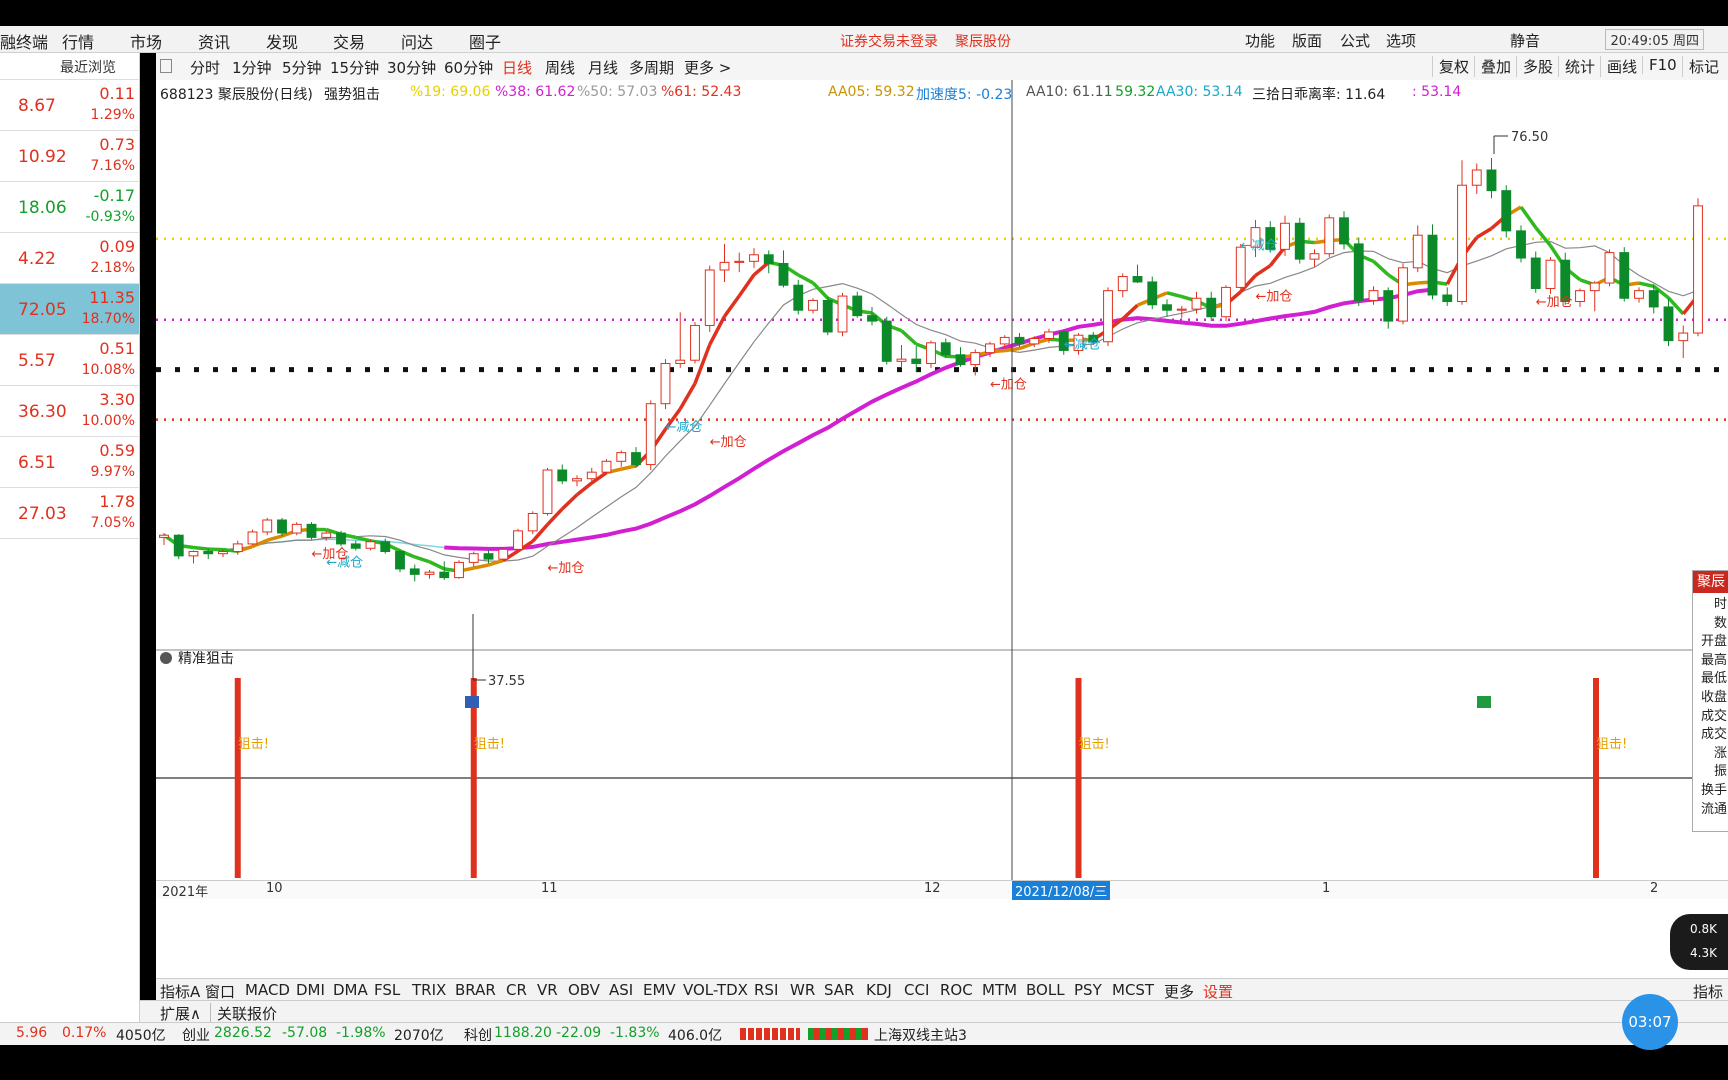  I want to click on axis-month-11: 11, so click(549, 888).